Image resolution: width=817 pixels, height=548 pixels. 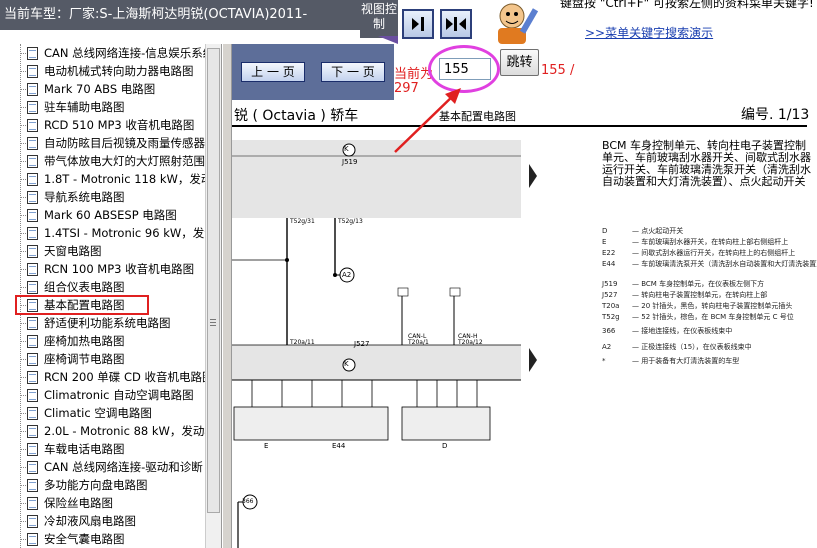 I want to click on tree-item-label: 座椅调节电路图, so click(x=84, y=359).